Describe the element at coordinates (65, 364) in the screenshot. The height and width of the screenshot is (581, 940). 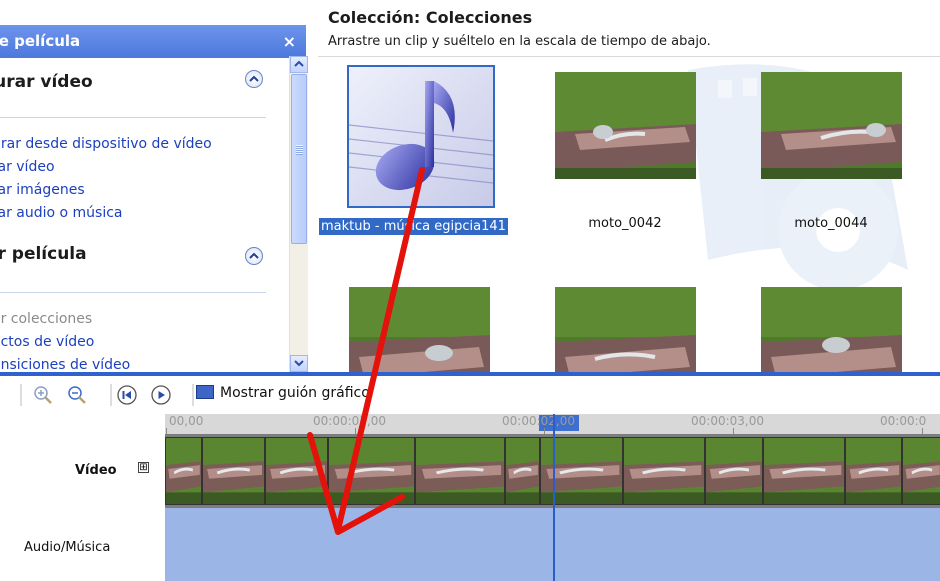
I see `task-video-transitions: ansiciones de vídeo` at that location.